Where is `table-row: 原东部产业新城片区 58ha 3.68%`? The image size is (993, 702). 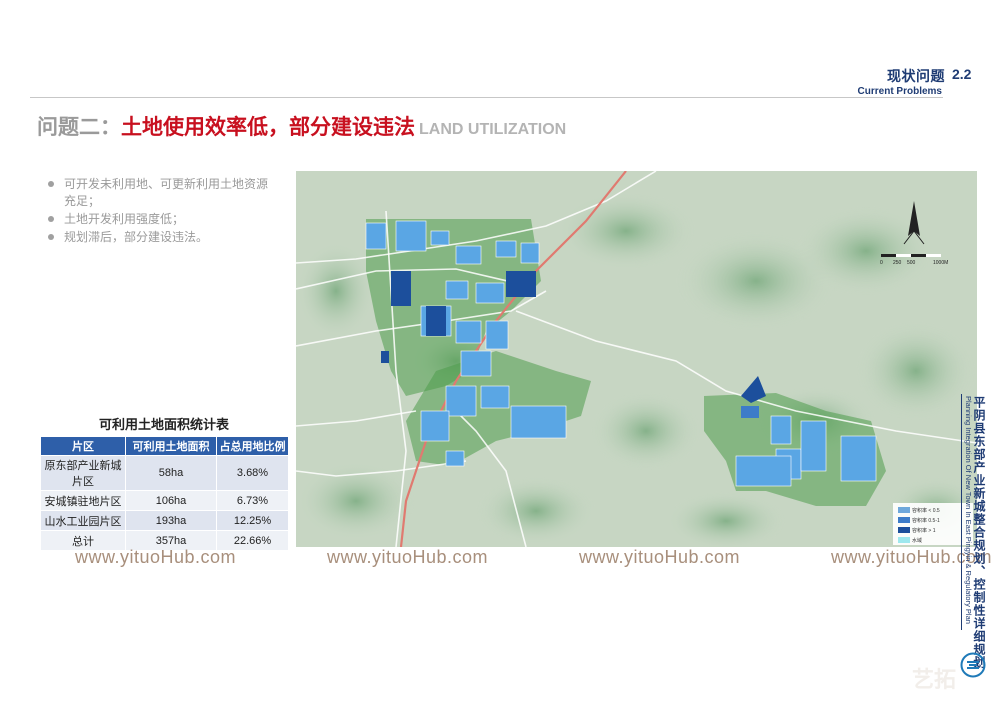
table-row: 原东部产业新城片区 58ha 3.68% is located at coordinates (164, 473).